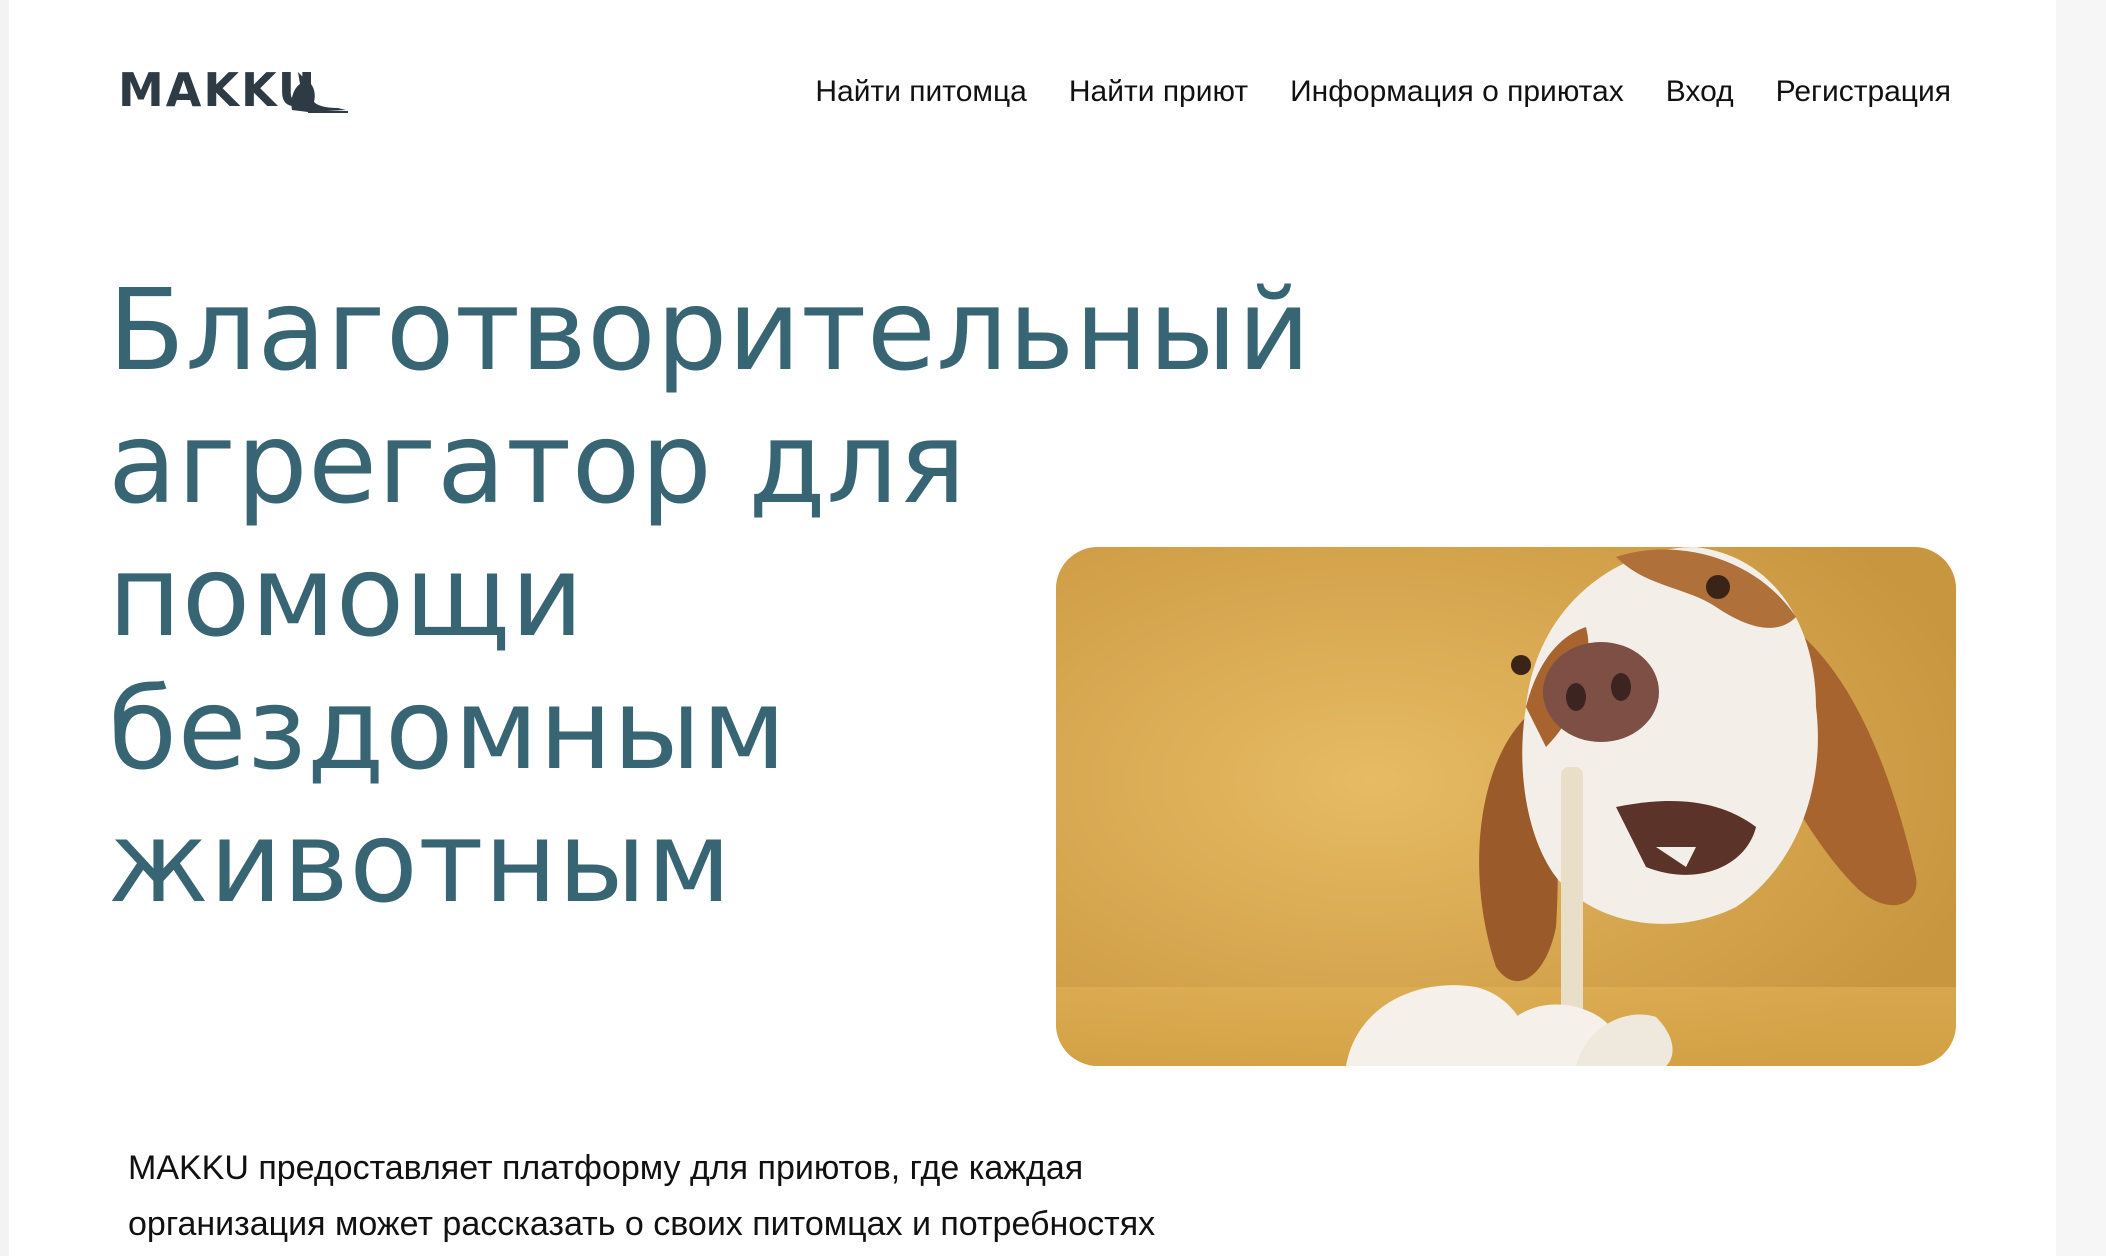  What do you see at coordinates (1158, 92) in the screenshot?
I see `nav-find-shelter: Найти приют` at bounding box center [1158, 92].